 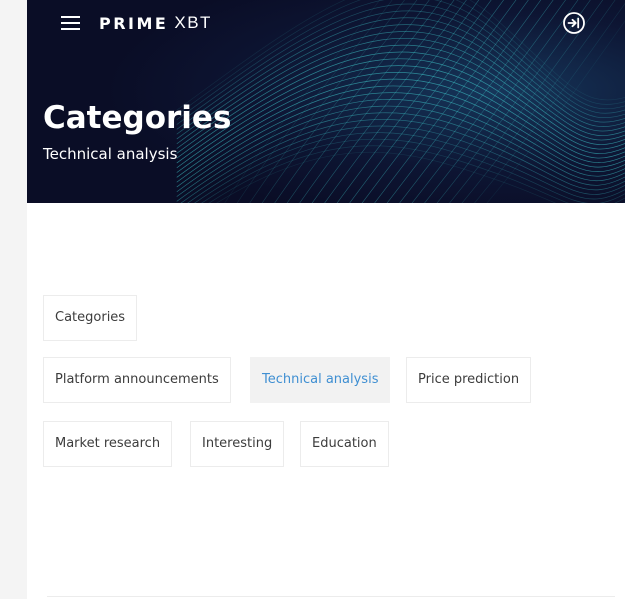 What do you see at coordinates (108, 444) in the screenshot?
I see `category-chip-market-research: Market research` at bounding box center [108, 444].